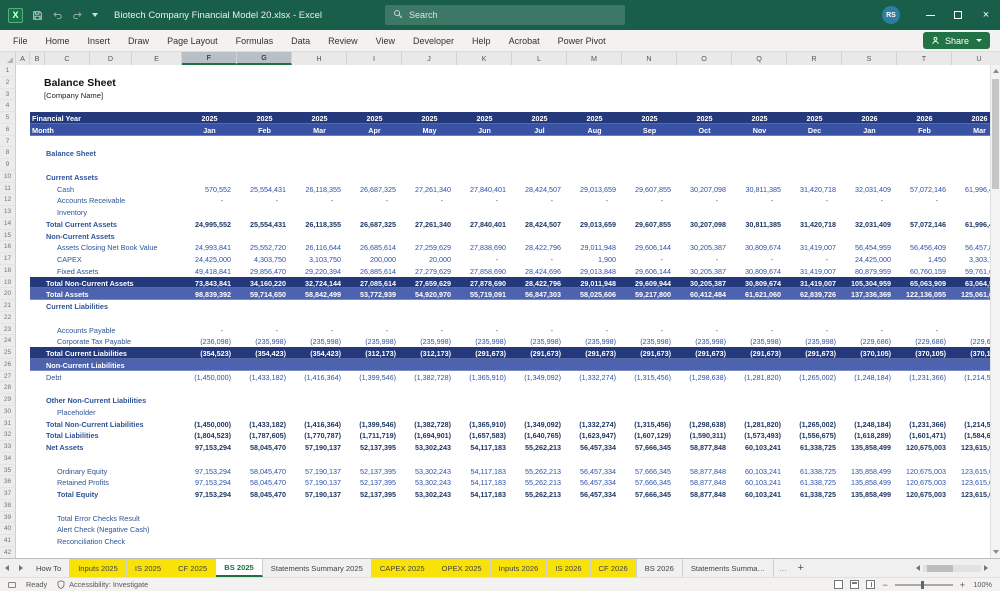 The height and width of the screenshot is (591, 1000). I want to click on cell: 24,425,000, so click(206, 259).